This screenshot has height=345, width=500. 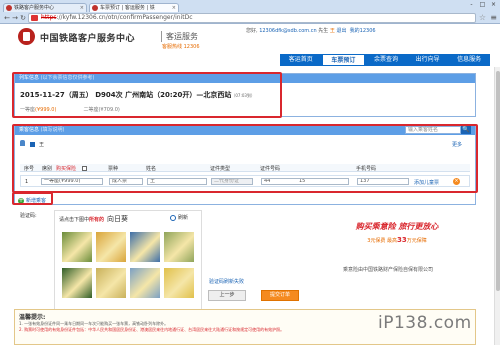 What do you see at coordinates (493, 4) in the screenshot?
I see `close-window-icon: ×` at bounding box center [493, 4].